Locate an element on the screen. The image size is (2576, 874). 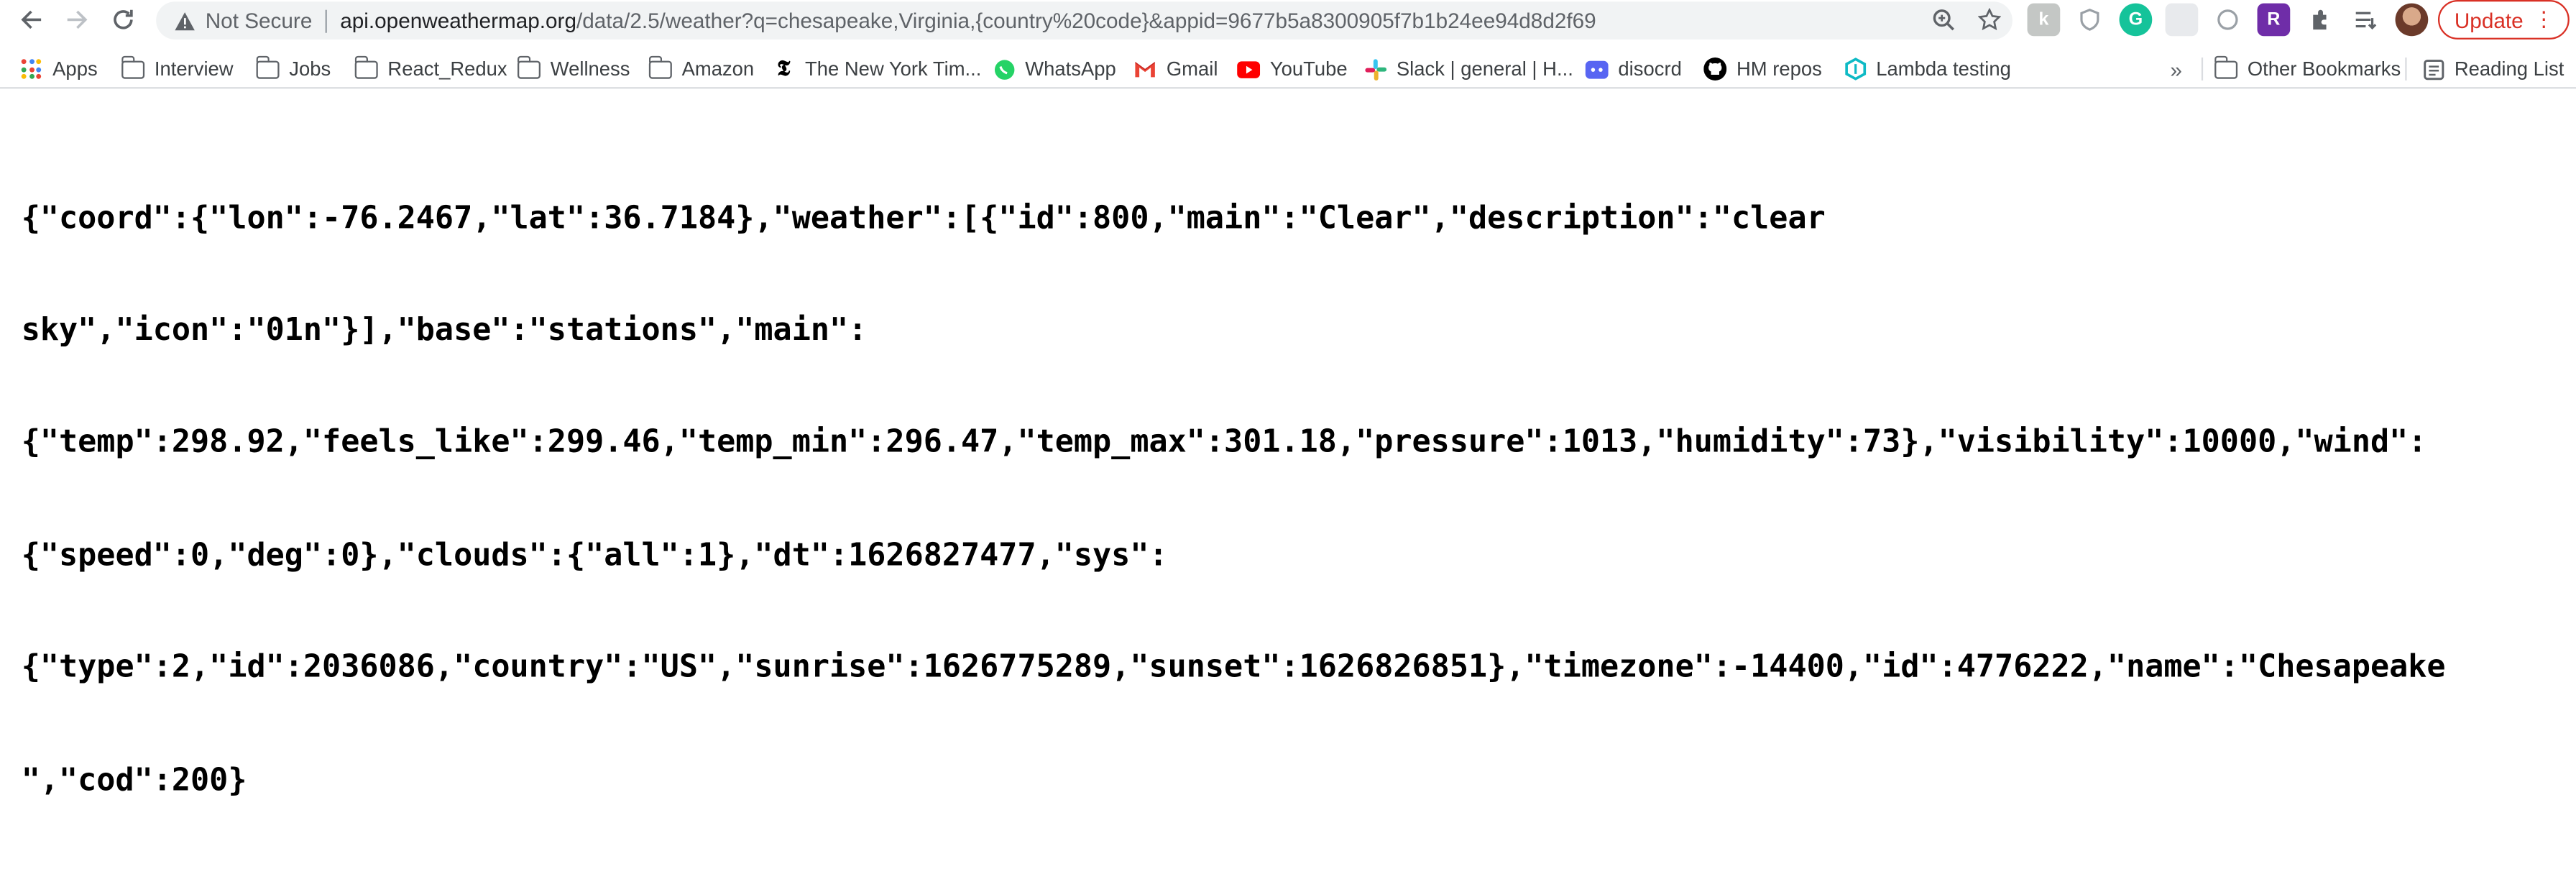
extension-timer-icon is located at coordinates (2228, 20).